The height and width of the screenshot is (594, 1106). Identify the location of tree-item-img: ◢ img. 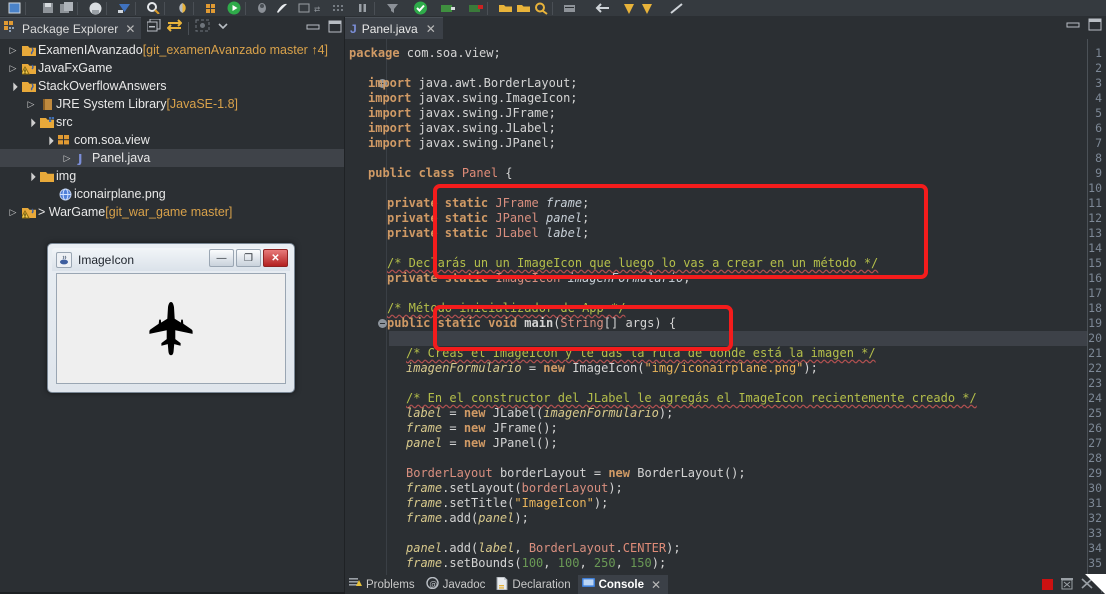
(172, 176).